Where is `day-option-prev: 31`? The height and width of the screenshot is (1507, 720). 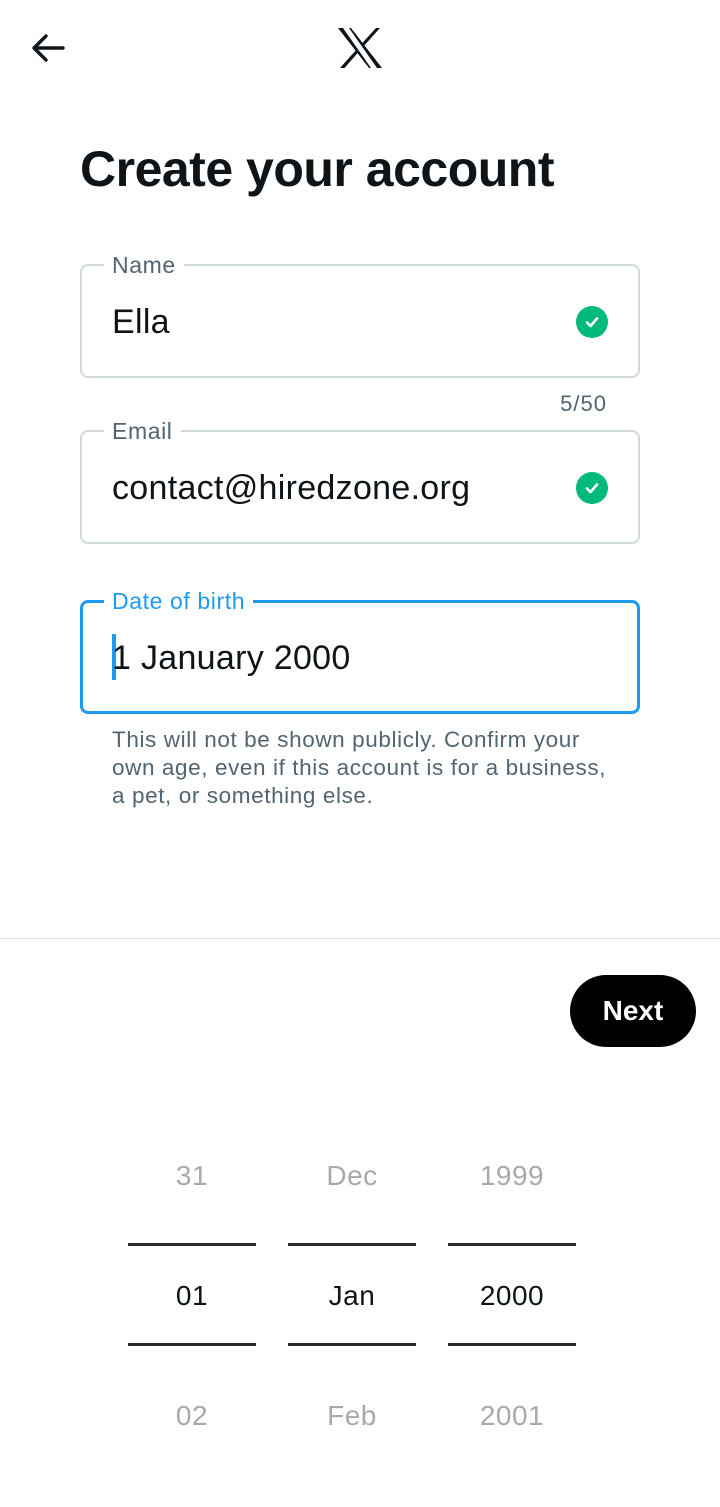
day-option-prev: 31 is located at coordinates (192, 1176).